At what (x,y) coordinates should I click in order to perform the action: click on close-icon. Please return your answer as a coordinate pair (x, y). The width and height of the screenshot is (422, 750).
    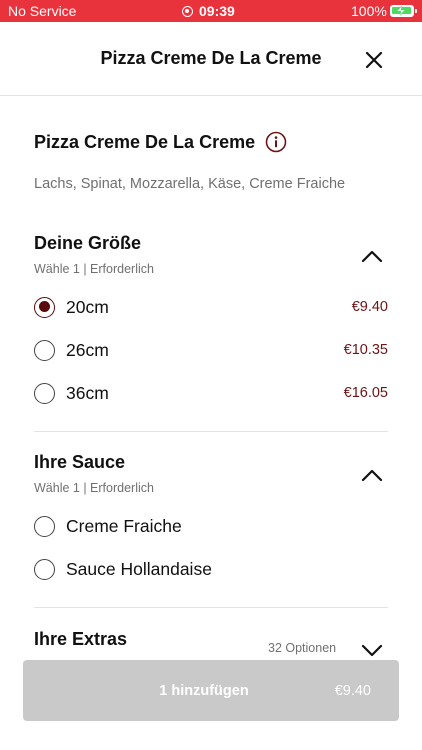
    Looking at the image, I should click on (374, 60).